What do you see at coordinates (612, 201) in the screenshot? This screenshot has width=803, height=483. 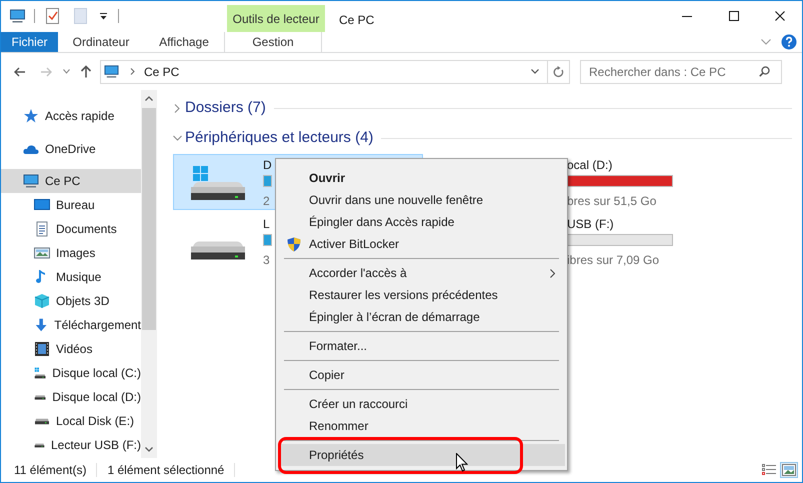 I see `drive-info: bres sur 51,5 Go` at bounding box center [612, 201].